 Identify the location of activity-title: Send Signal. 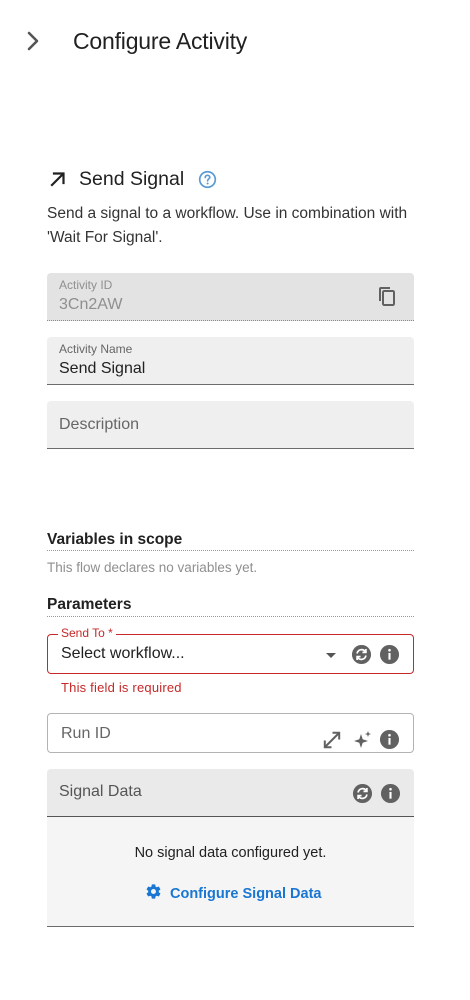
(132, 178).